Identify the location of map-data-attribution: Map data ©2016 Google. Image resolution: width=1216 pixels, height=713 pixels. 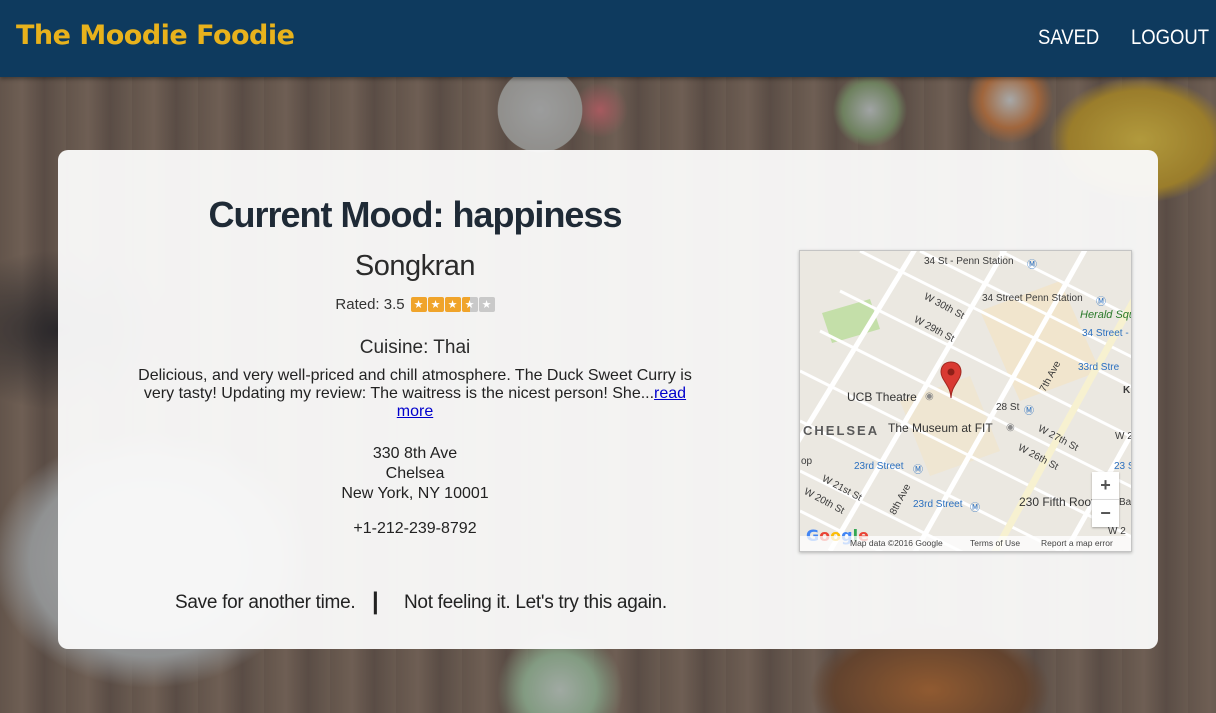
(896, 543).